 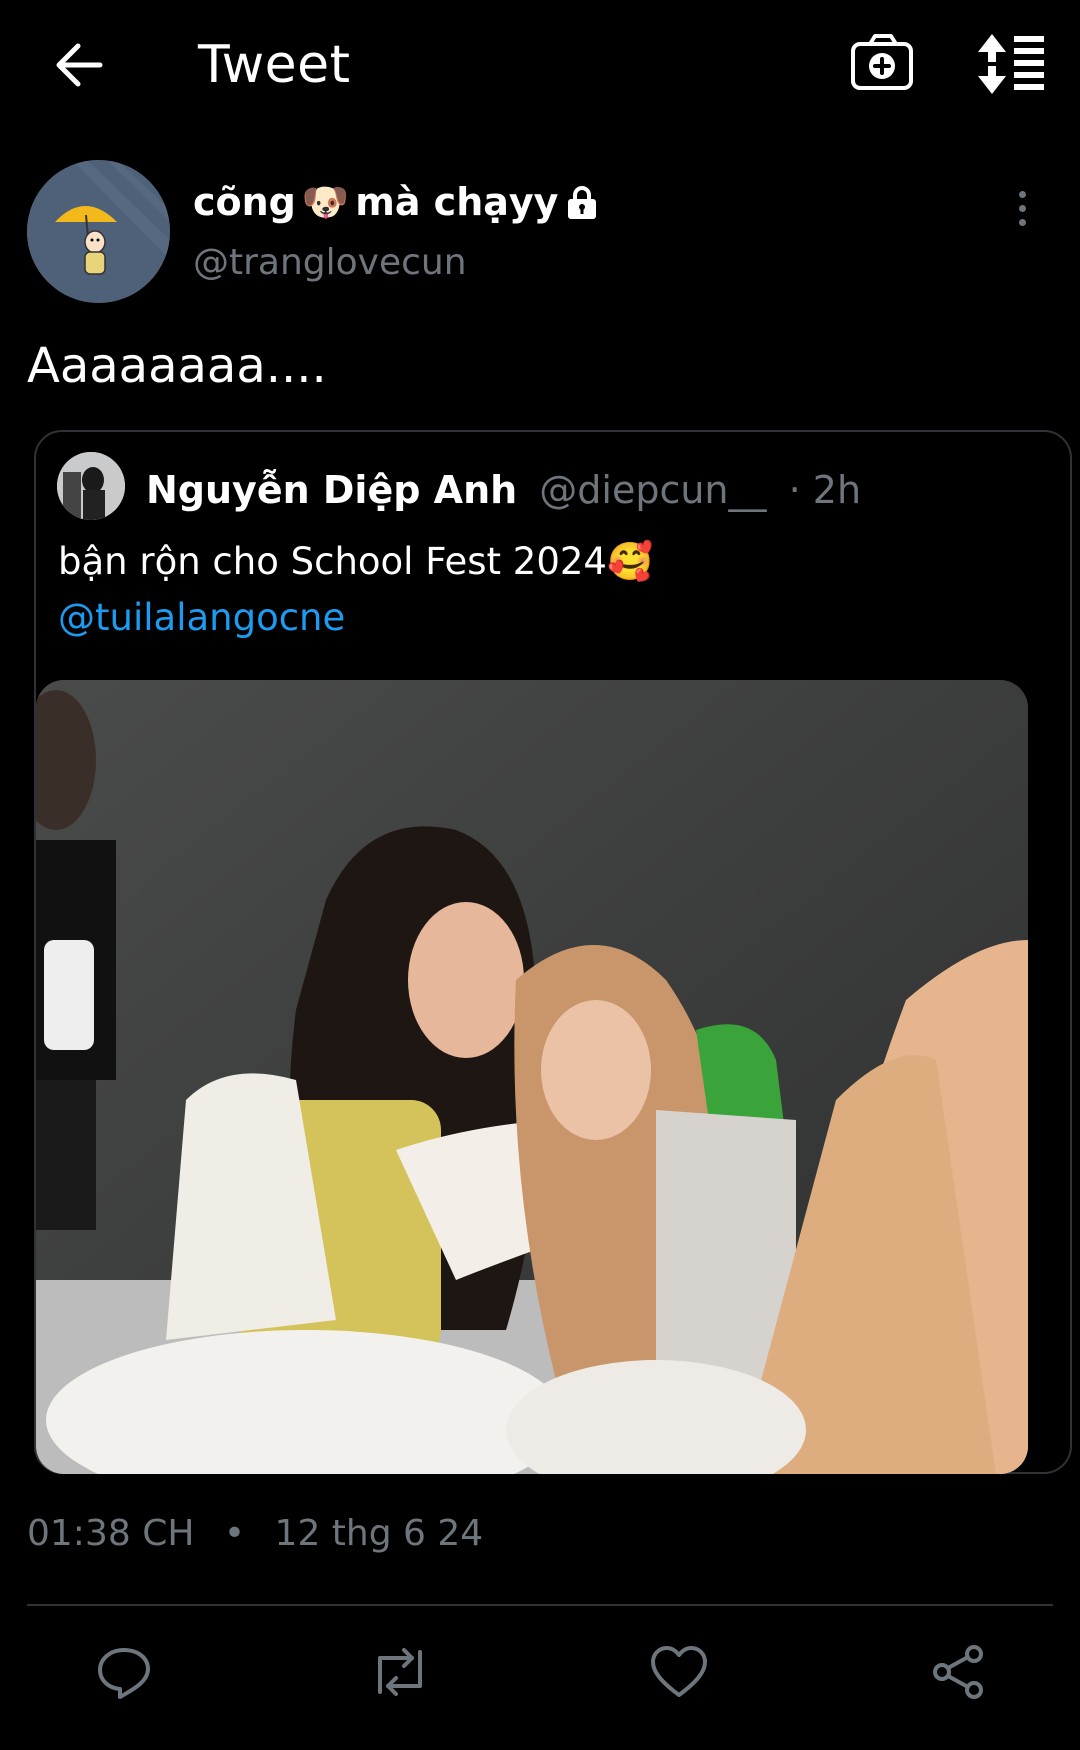 I want to click on time: 01:38 CH, so click(x=111, y=1533).